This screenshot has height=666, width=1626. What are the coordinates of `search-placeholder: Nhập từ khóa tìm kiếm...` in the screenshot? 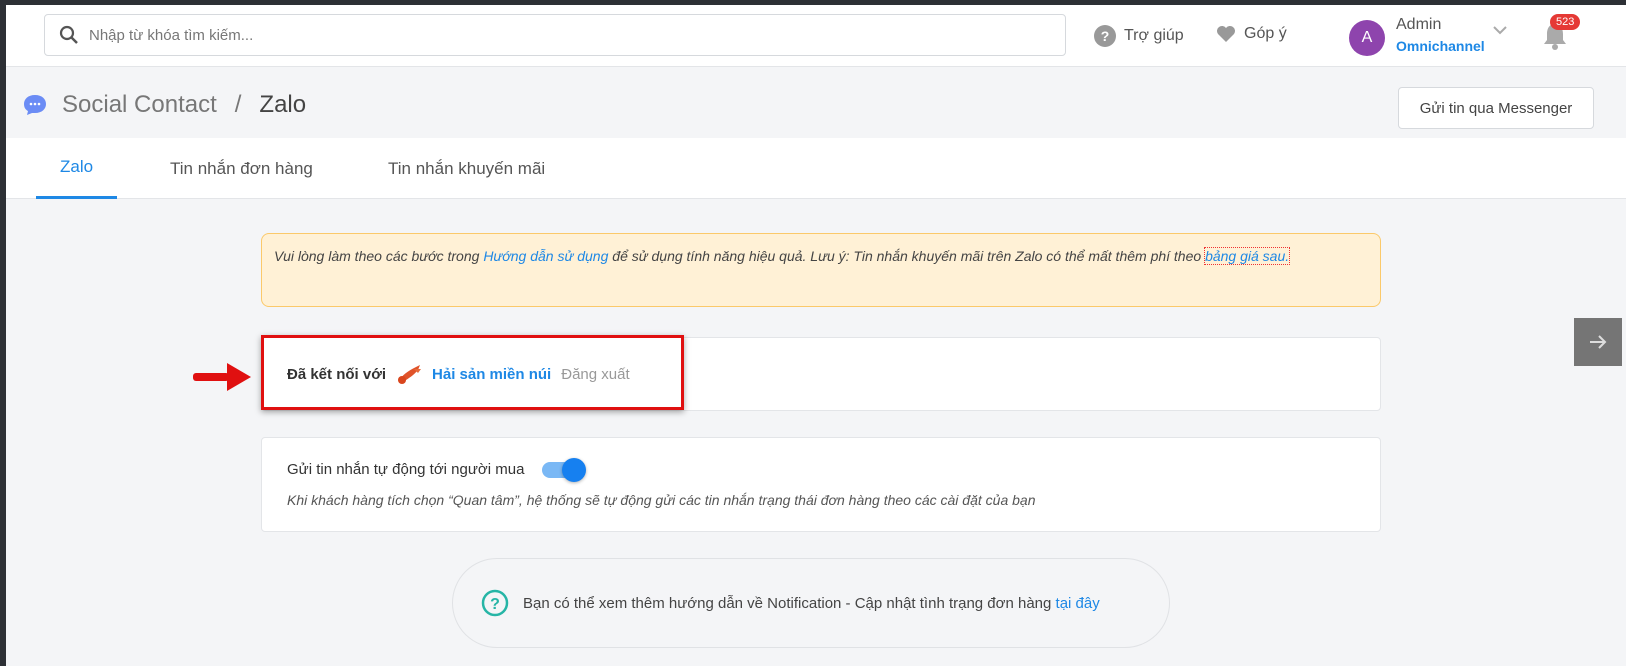 It's located at (171, 35).